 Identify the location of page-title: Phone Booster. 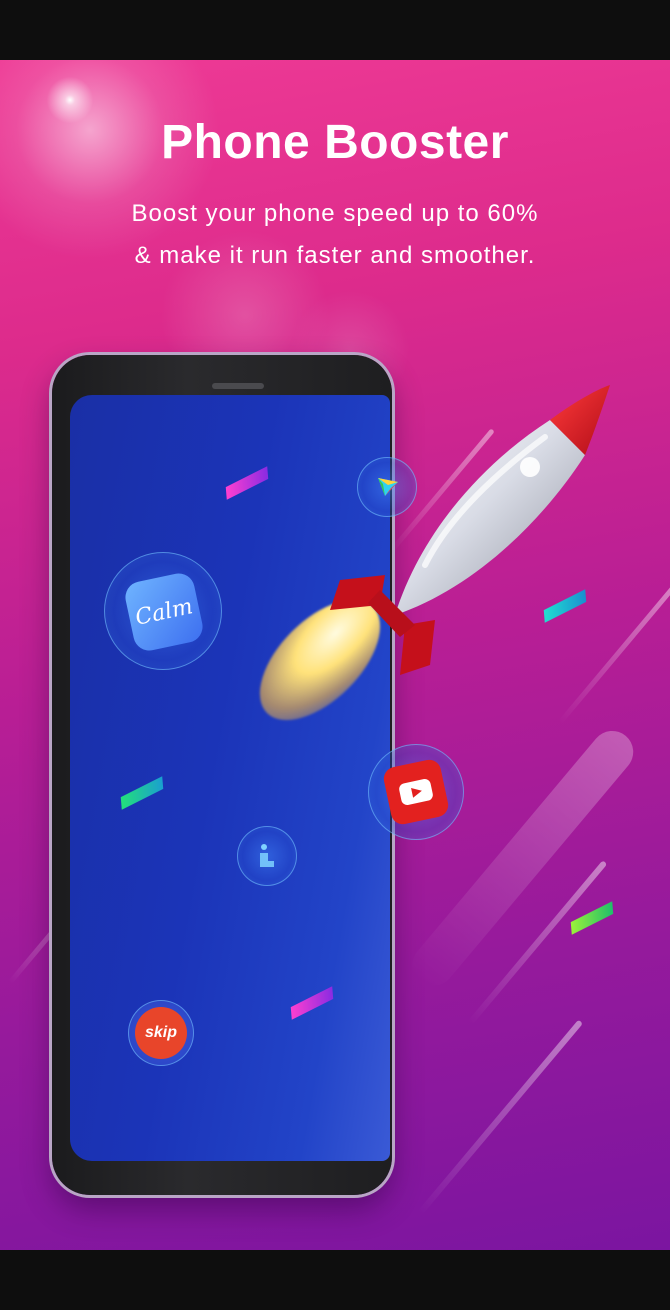
(335, 142).